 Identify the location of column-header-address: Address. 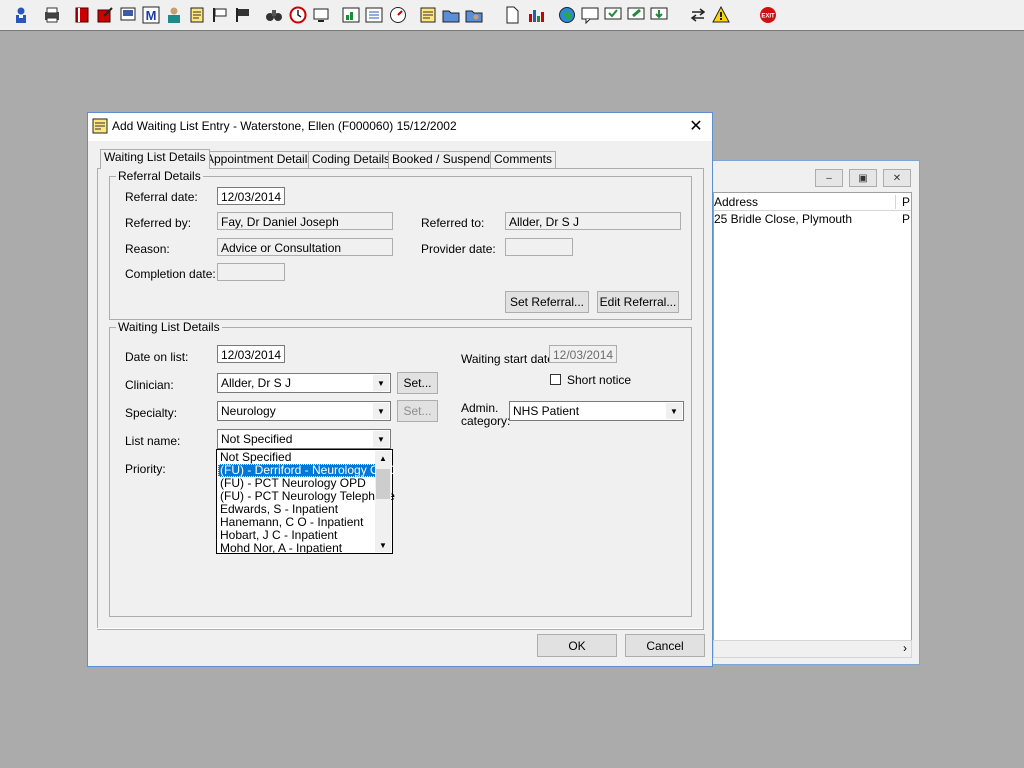
(736, 202).